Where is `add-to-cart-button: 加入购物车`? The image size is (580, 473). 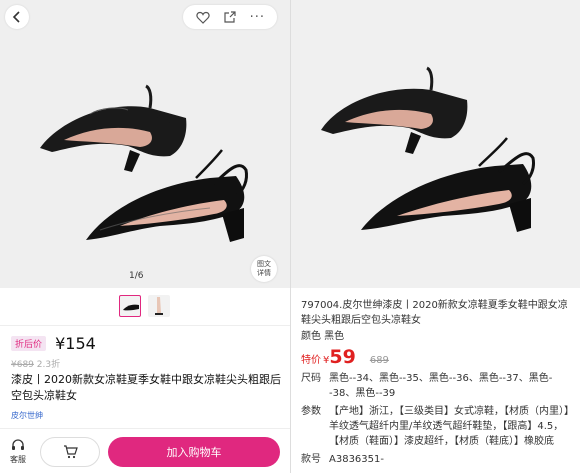 add-to-cart-button: 加入购物车 is located at coordinates (194, 452).